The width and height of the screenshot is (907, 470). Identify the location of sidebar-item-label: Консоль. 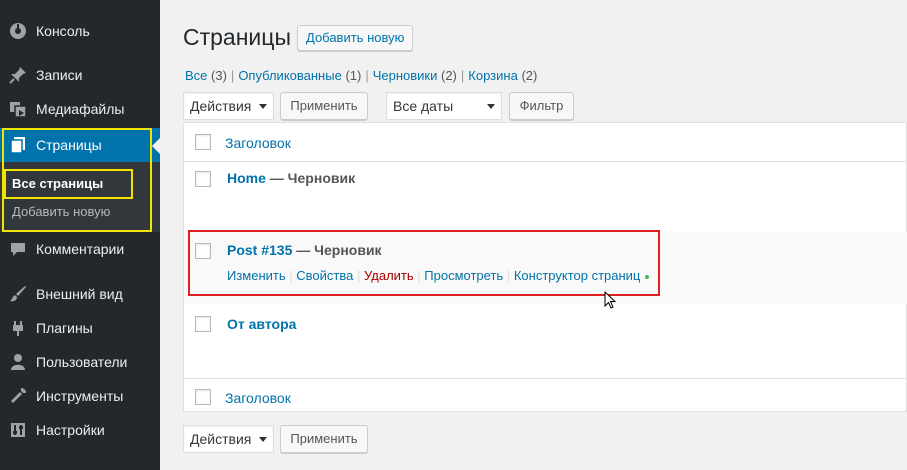
(63, 31).